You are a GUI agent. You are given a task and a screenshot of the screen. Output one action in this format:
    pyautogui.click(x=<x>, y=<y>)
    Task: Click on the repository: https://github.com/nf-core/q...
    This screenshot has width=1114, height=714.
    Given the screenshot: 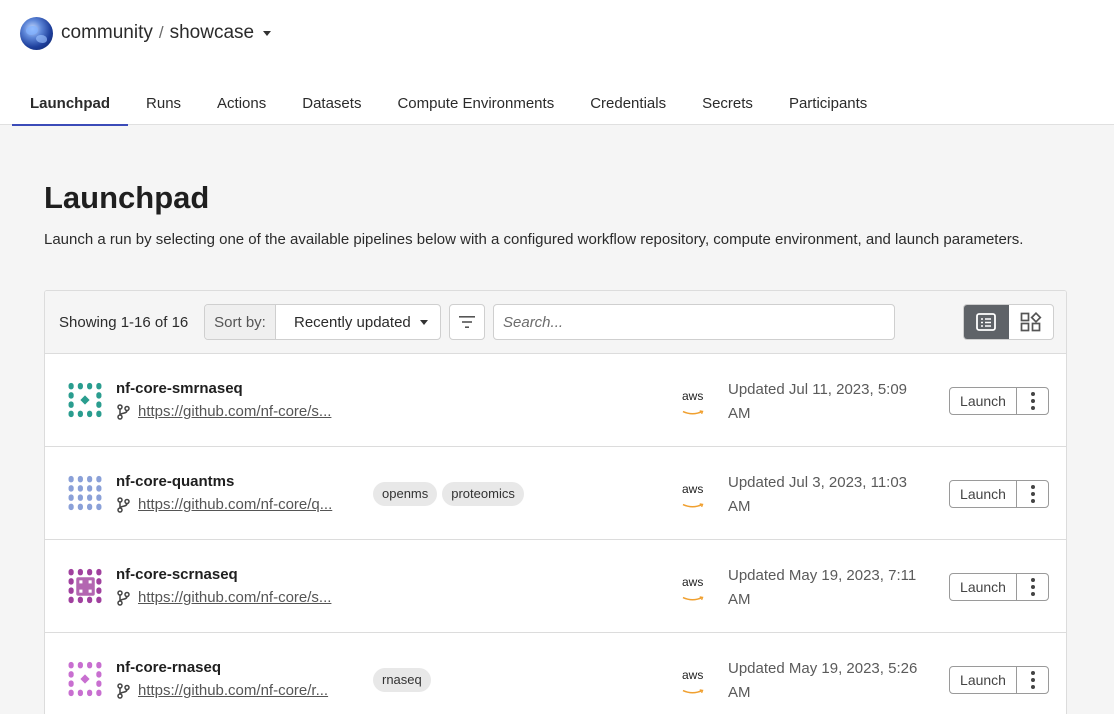 What is the action you would take?
    pyautogui.click(x=224, y=504)
    